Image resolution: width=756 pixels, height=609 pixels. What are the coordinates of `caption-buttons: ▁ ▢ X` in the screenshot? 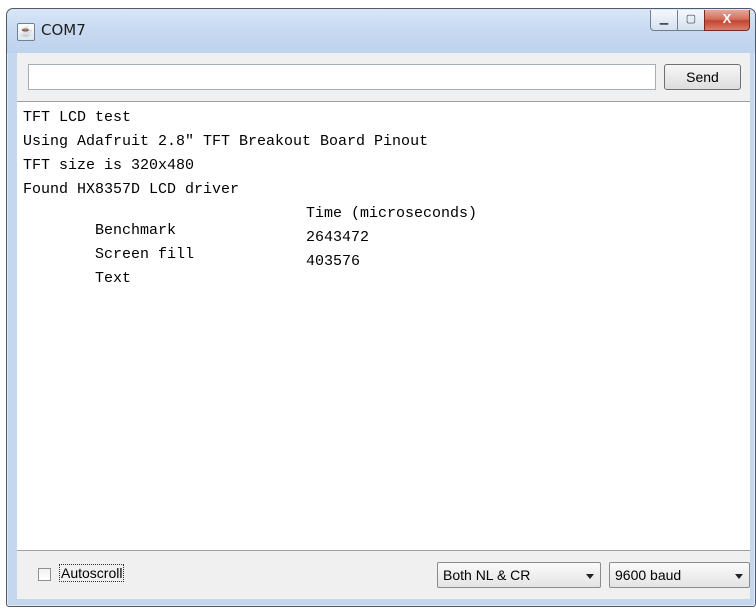 It's located at (700, 20).